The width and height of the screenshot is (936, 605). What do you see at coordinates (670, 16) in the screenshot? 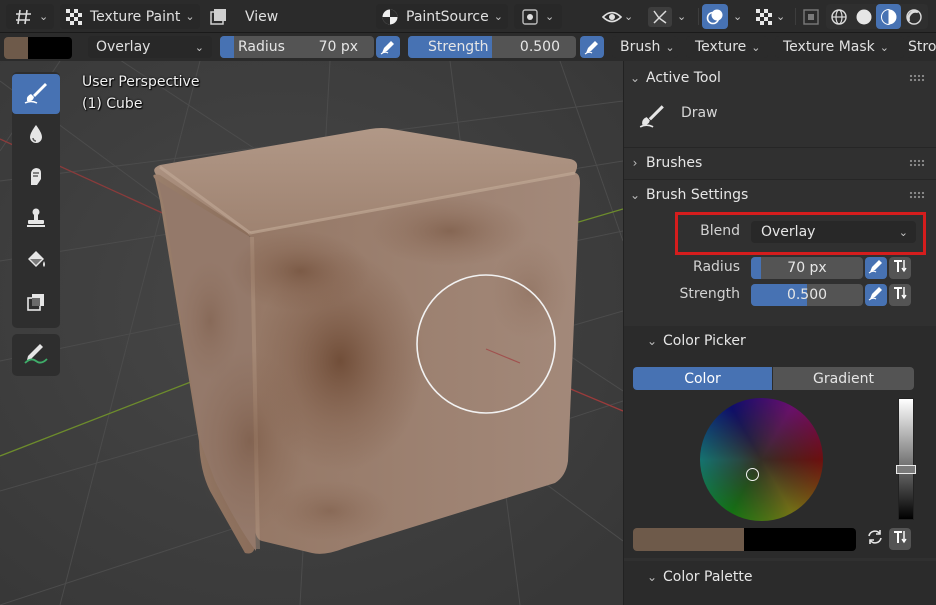
I see `gizmo-button: ⌄` at bounding box center [670, 16].